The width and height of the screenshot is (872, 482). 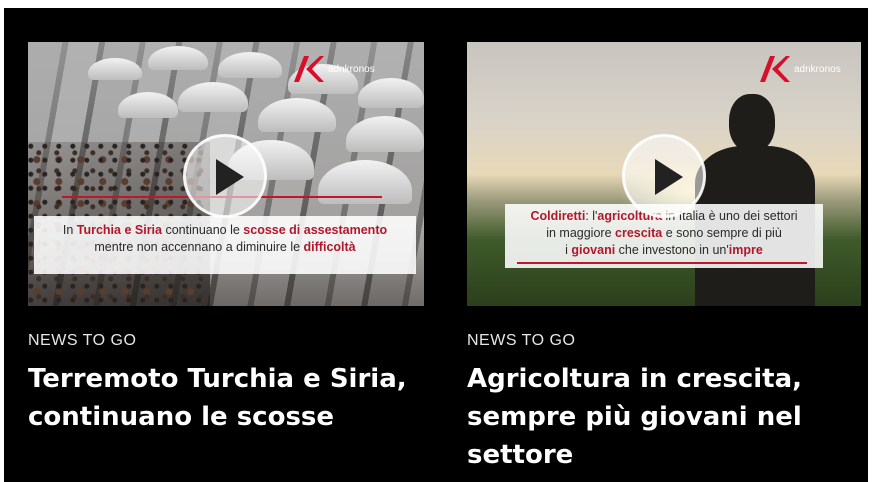 I want to click on caption-highlight: difficoltà, so click(x=329, y=247).